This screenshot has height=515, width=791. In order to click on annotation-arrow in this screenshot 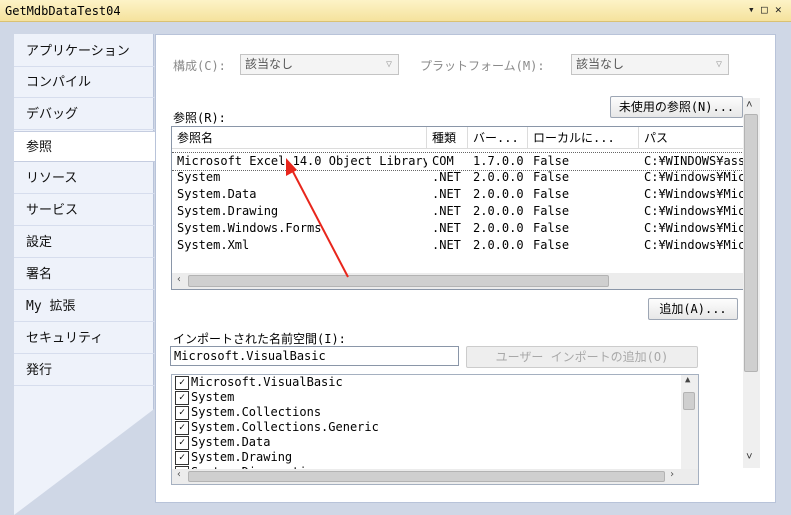, I will do `click(317, 218)`.